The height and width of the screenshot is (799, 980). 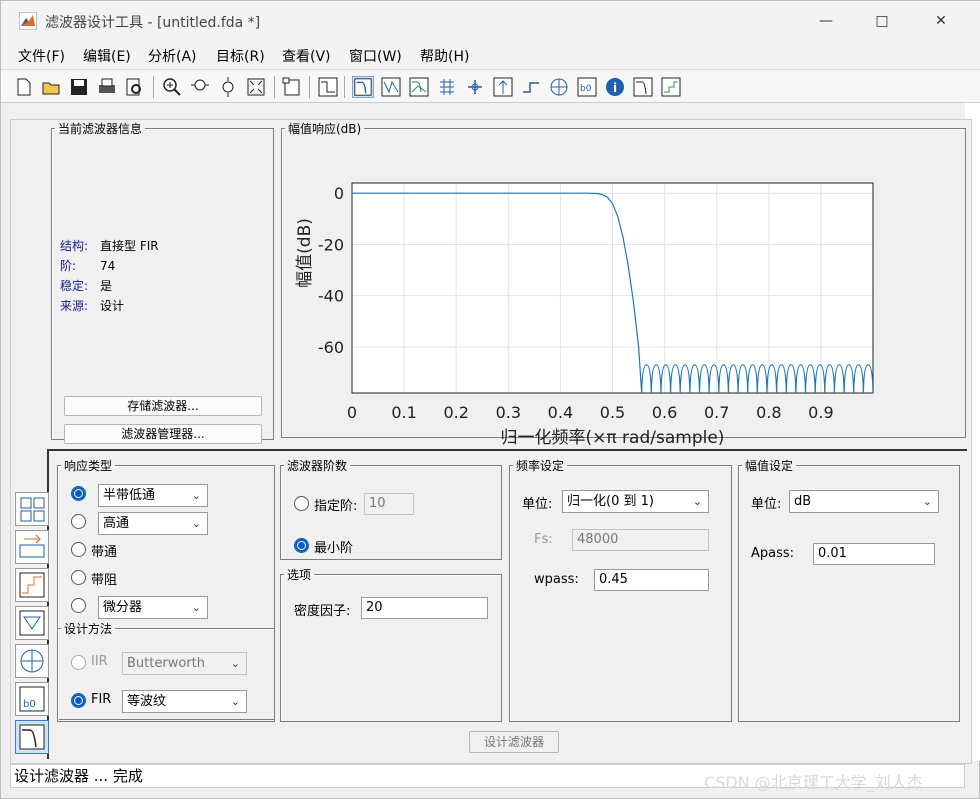 What do you see at coordinates (424, 608) in the screenshot?
I see `density-factor-input: 20` at bounding box center [424, 608].